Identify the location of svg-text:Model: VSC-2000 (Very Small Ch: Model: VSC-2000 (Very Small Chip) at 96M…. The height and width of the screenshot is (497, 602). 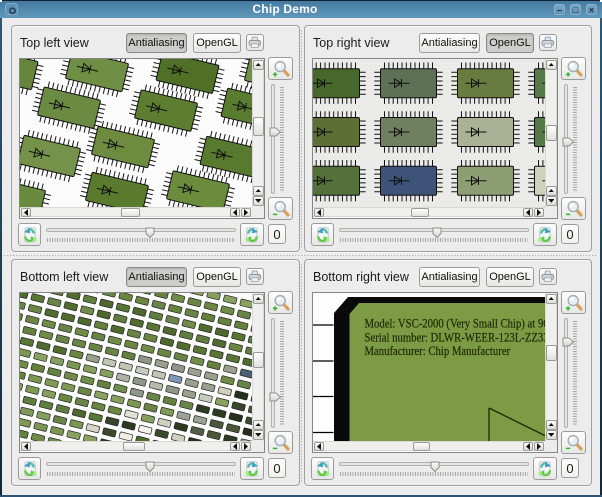
(455, 324).